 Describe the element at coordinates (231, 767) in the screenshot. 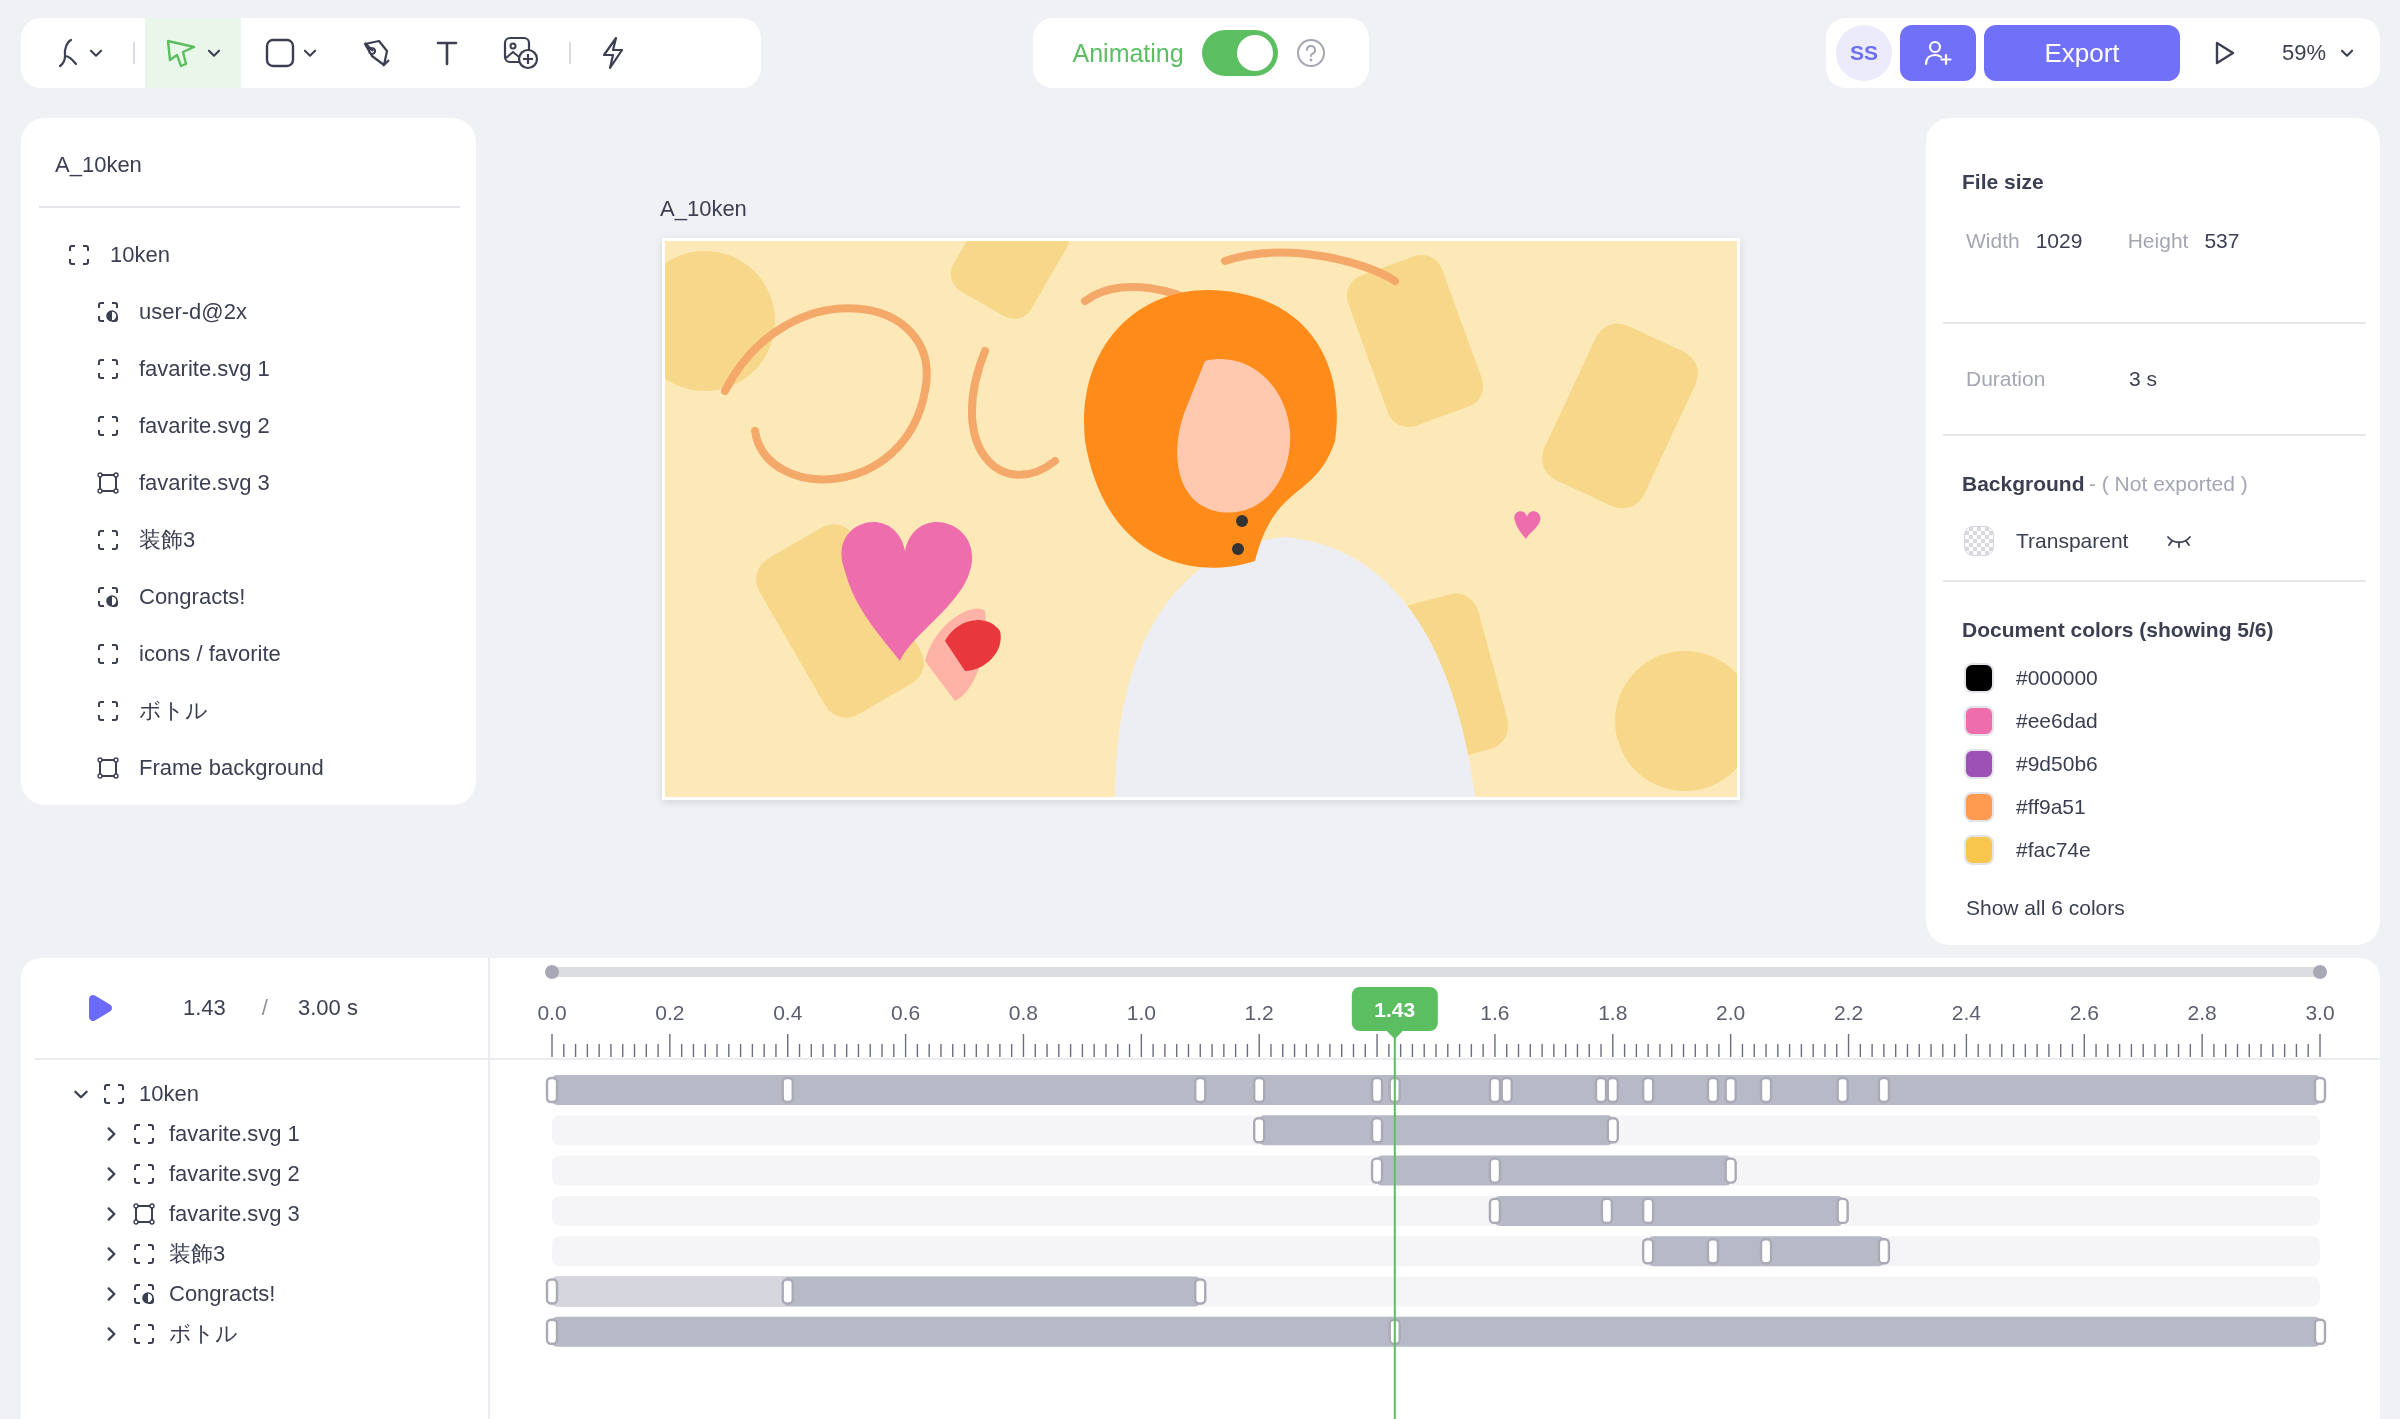

I see `layer-name: Frame background` at that location.